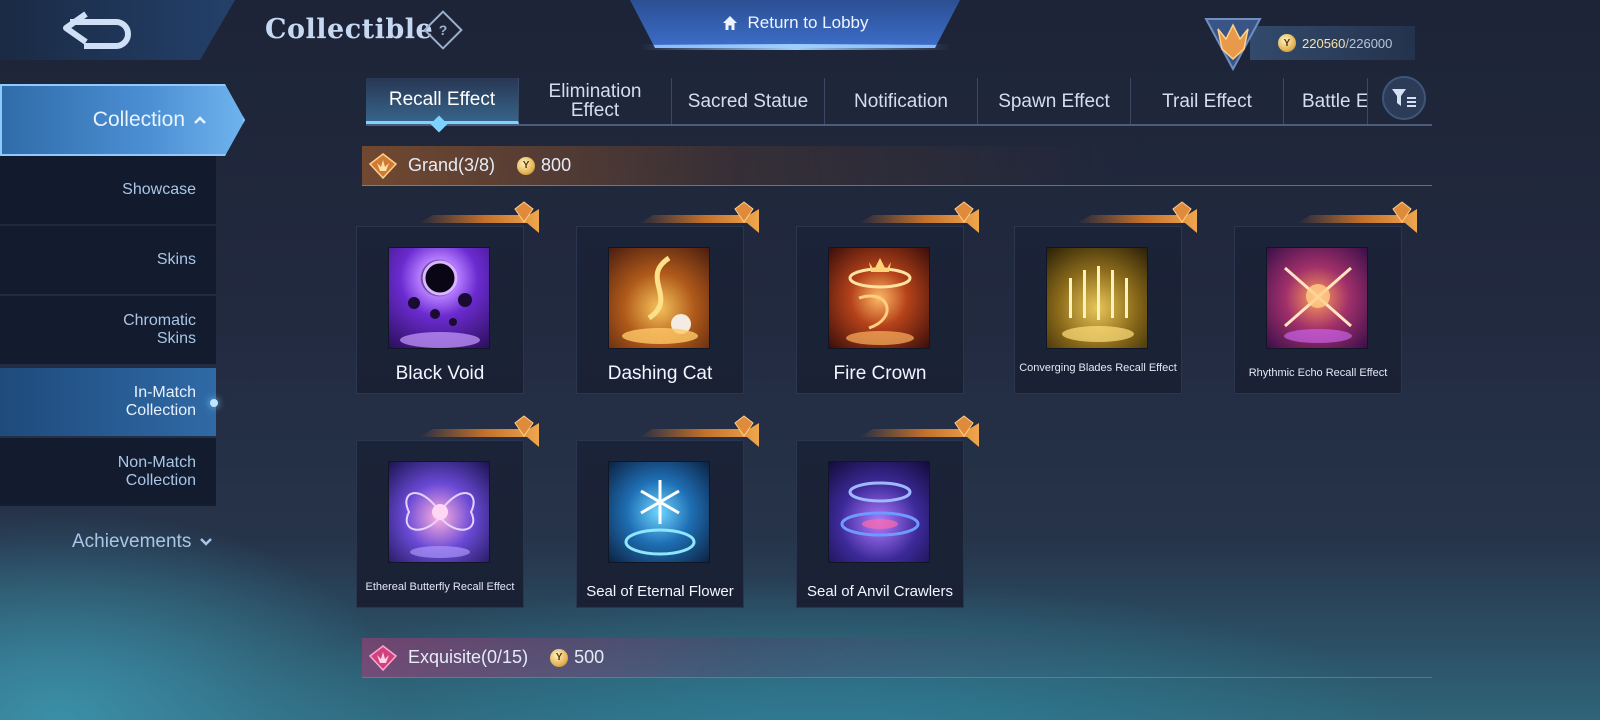 The image size is (1600, 720). I want to click on rhythmic-echo-thumbnail, so click(1317, 298).